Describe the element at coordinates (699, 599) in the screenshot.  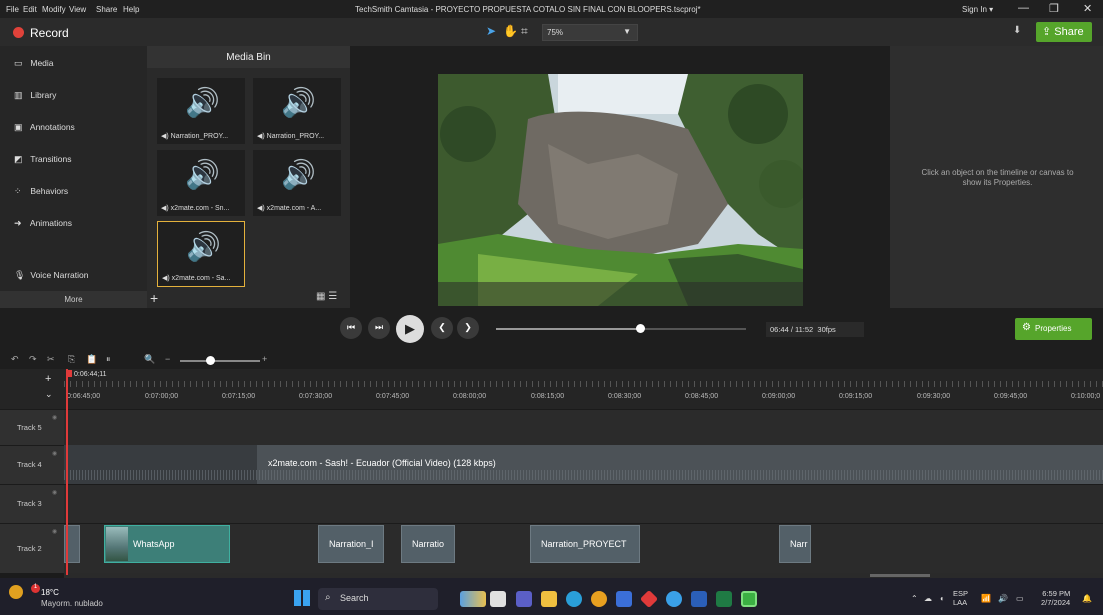
I see `word-icon` at that location.